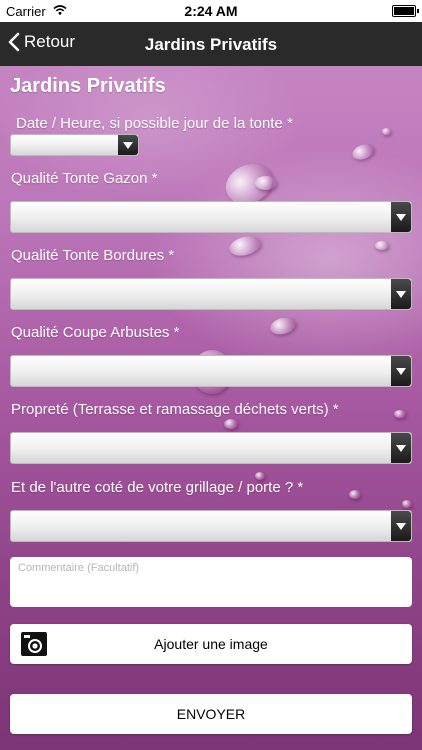 The width and height of the screenshot is (422, 750). I want to click on add-image-label: Ajouter une image, so click(211, 644).